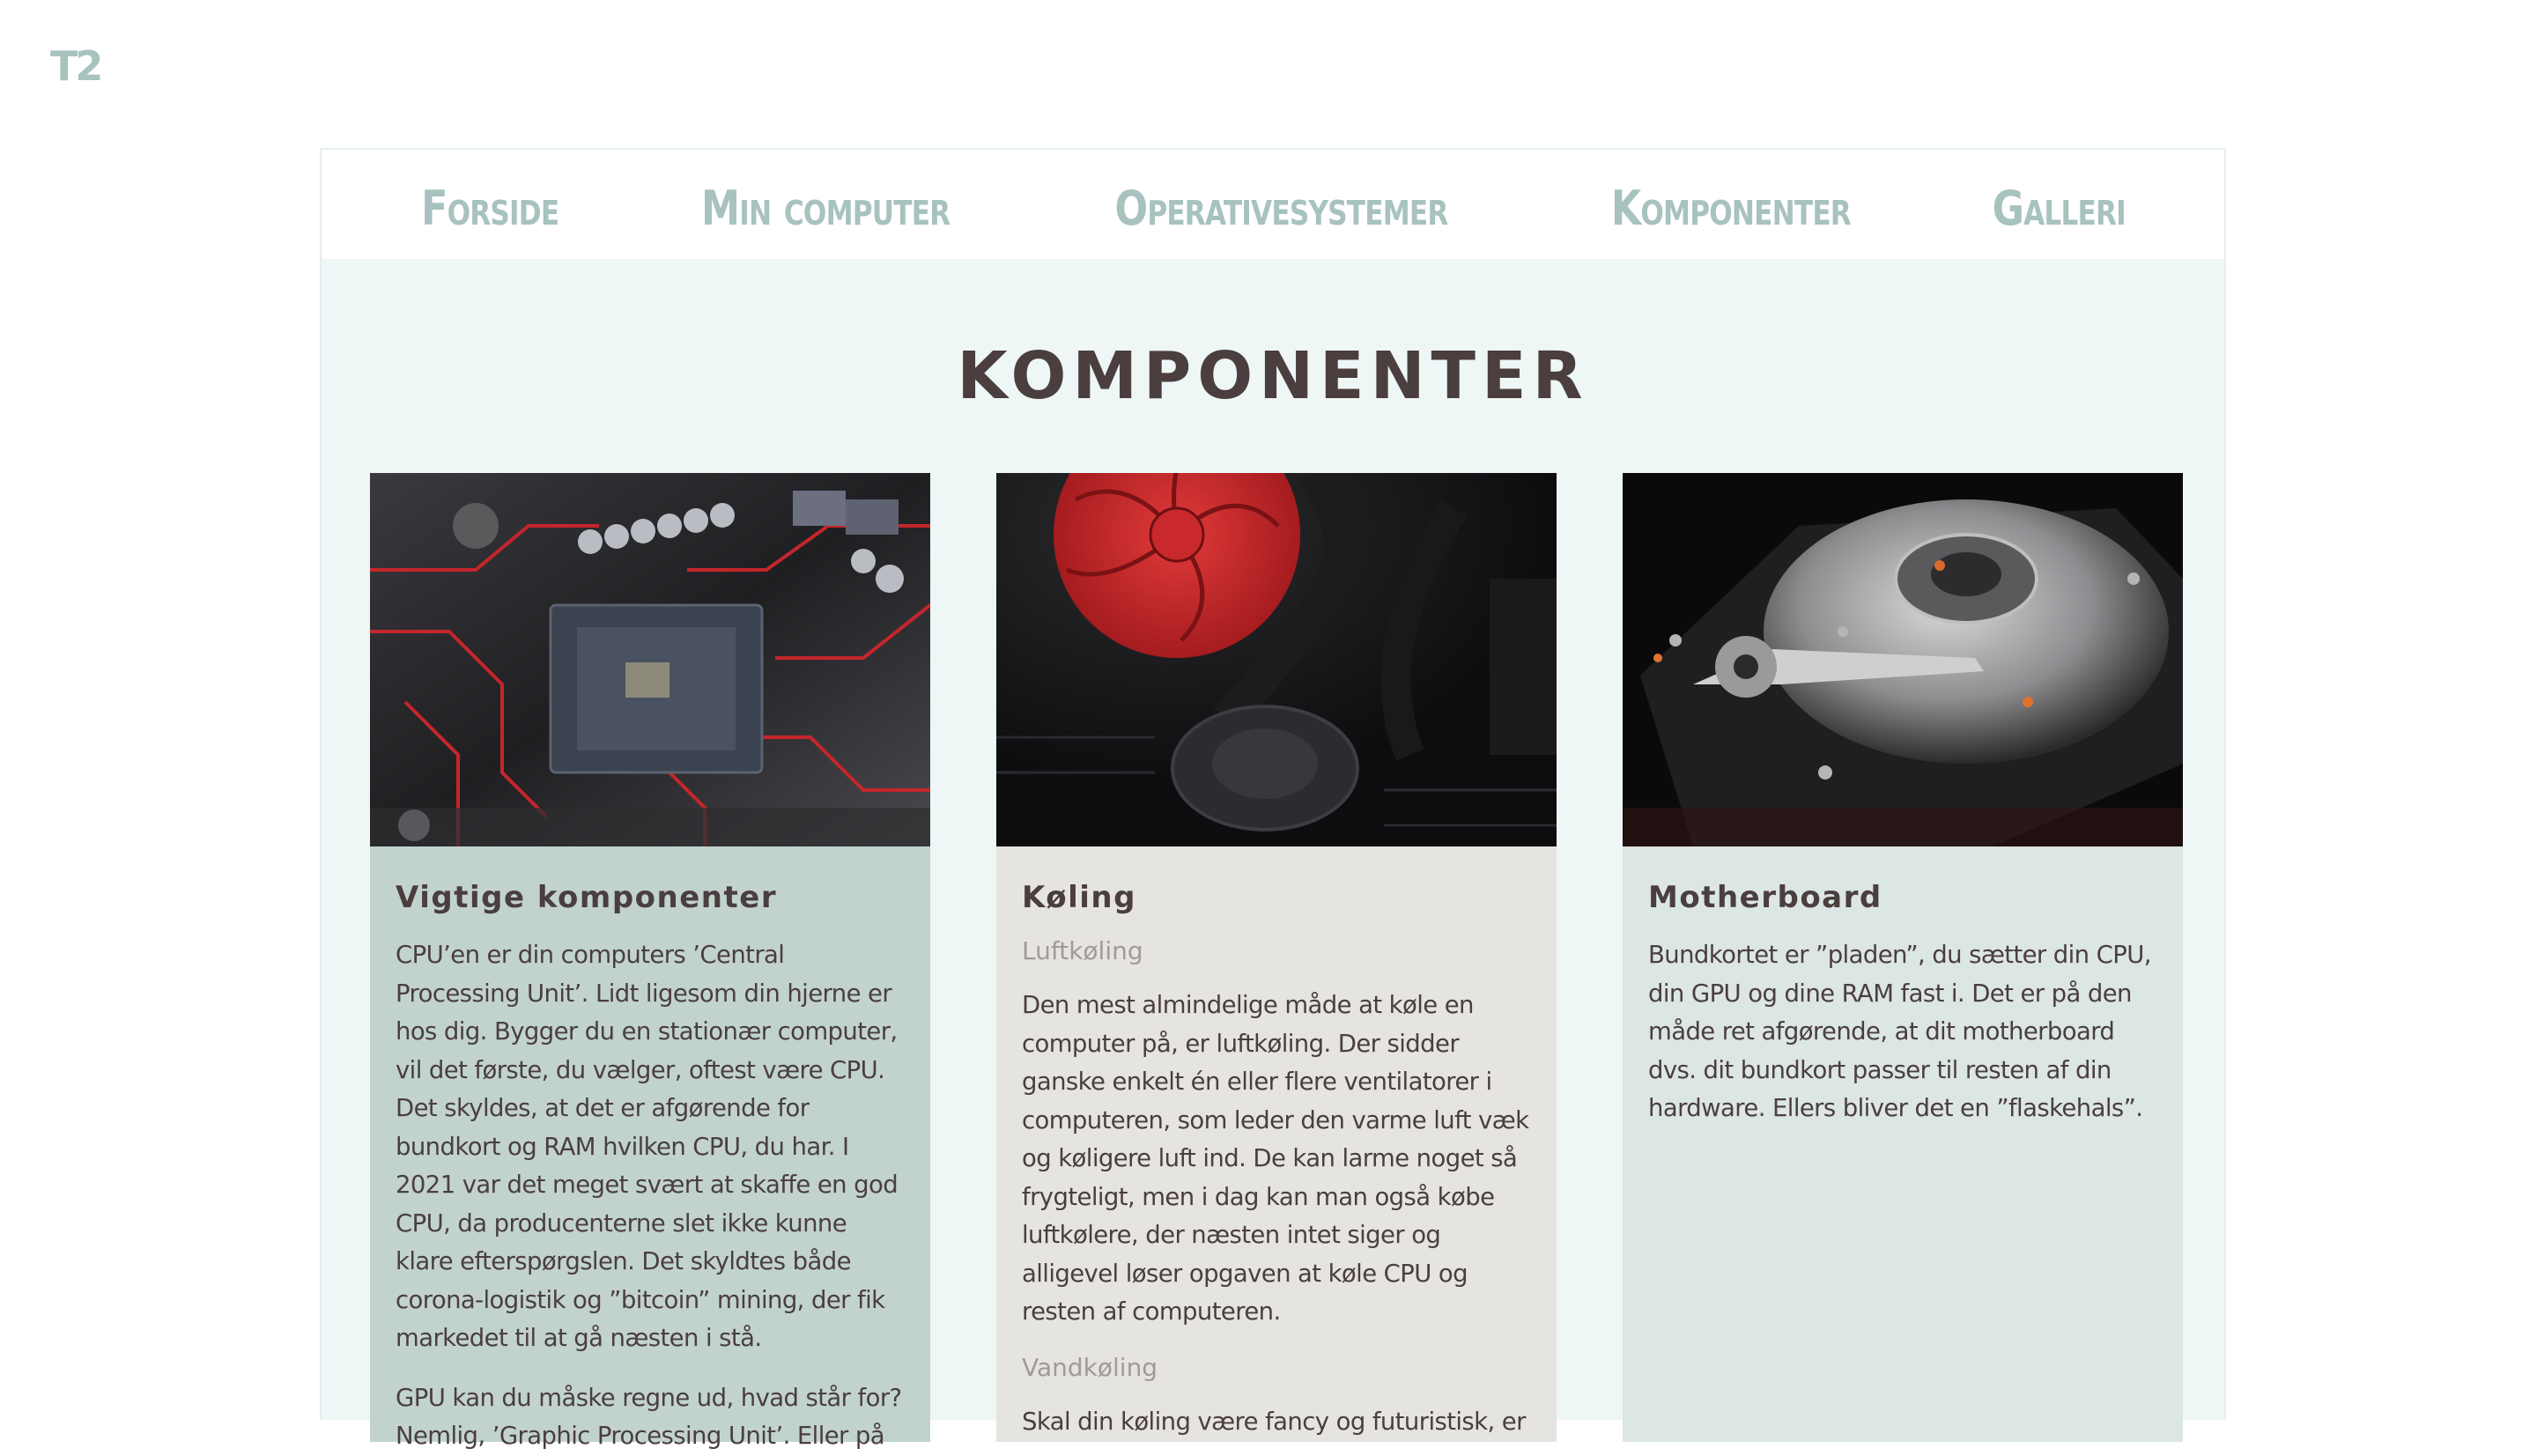 This screenshot has width=2537, height=1456. I want to click on card-title: Motherboard, so click(1765, 897).